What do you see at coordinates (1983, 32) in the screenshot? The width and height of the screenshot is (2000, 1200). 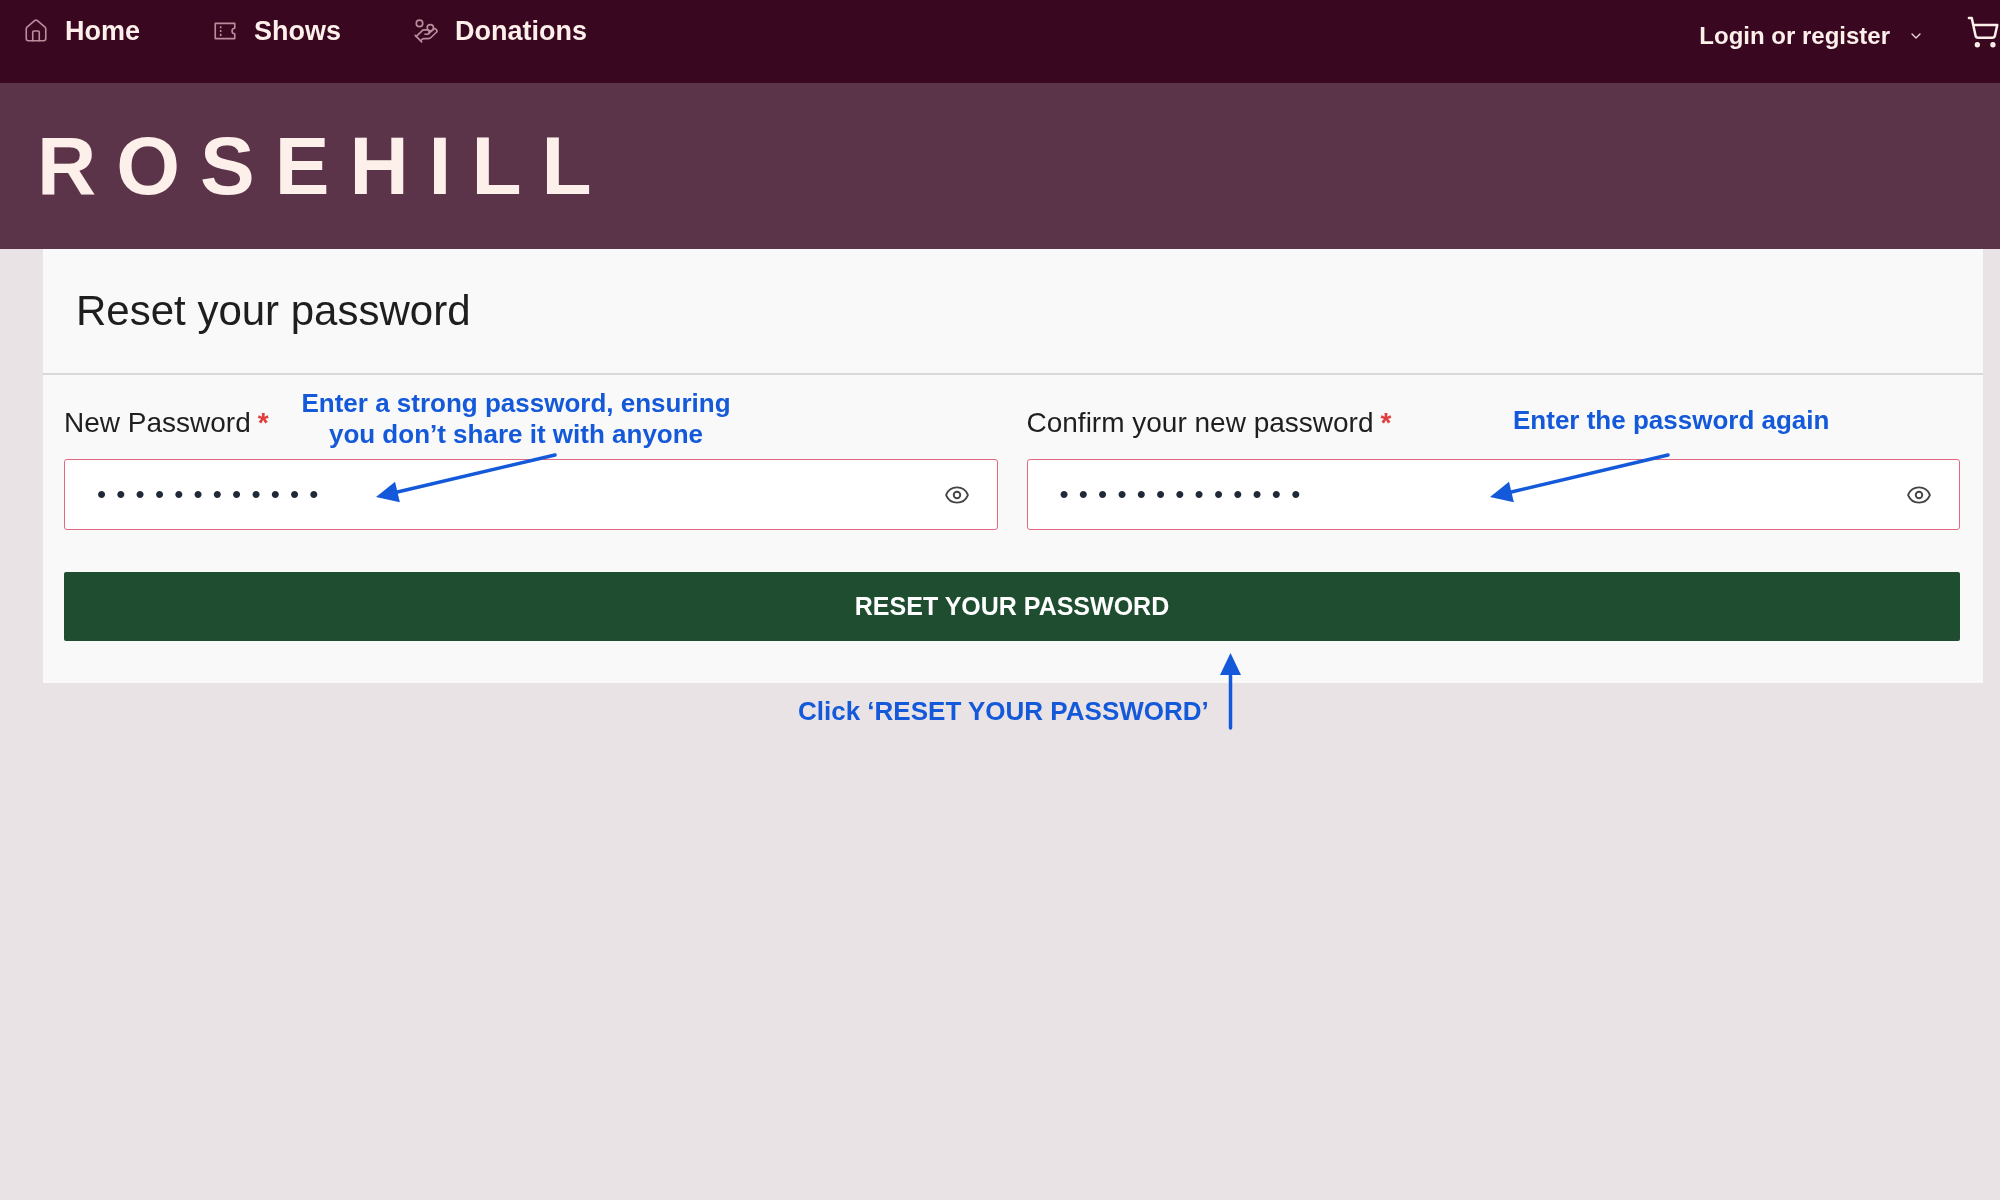 I see `cart-icon` at bounding box center [1983, 32].